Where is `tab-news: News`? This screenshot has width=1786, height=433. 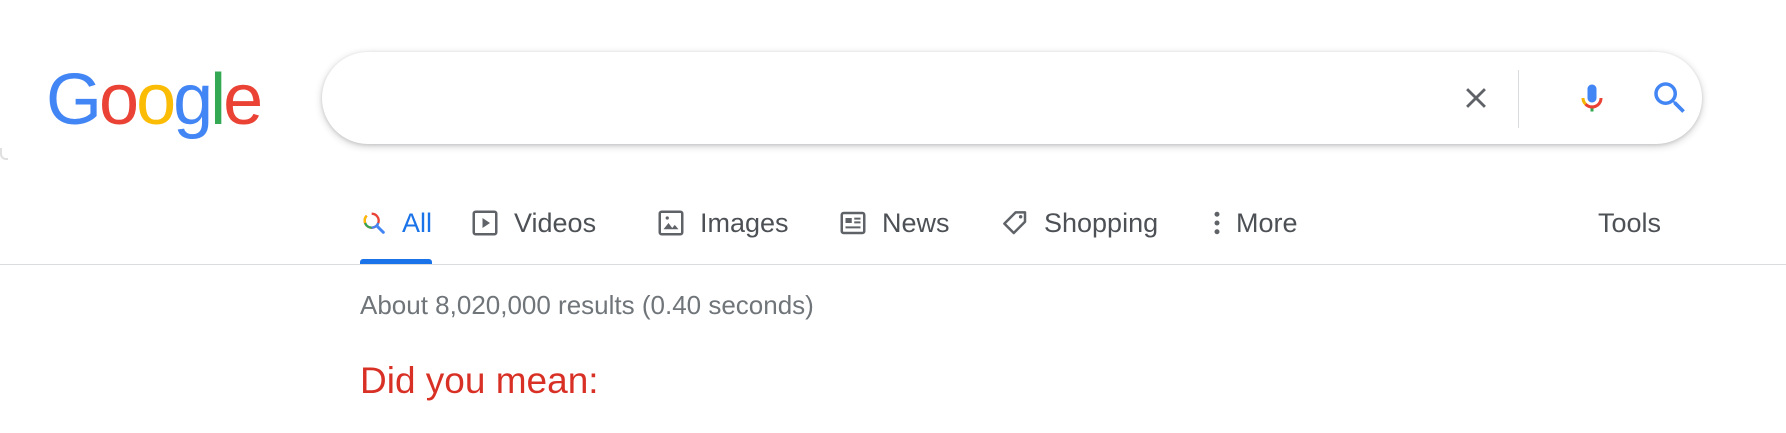
tab-news: News is located at coordinates (894, 232).